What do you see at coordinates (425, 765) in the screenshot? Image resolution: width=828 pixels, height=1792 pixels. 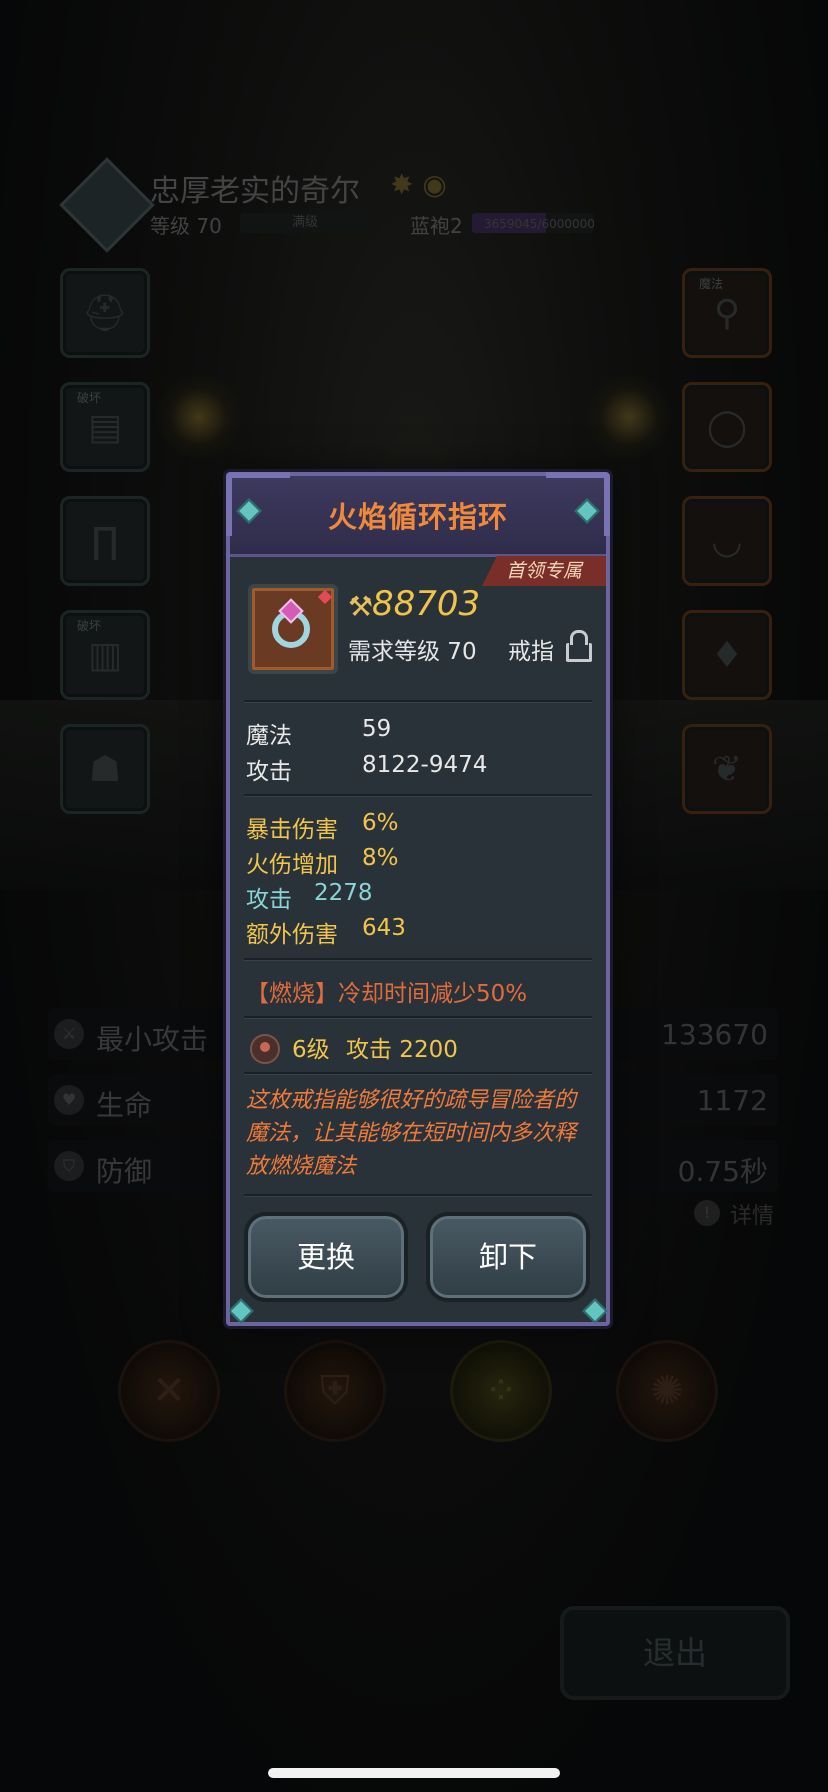 I see `attr-value: 8122-9474` at bounding box center [425, 765].